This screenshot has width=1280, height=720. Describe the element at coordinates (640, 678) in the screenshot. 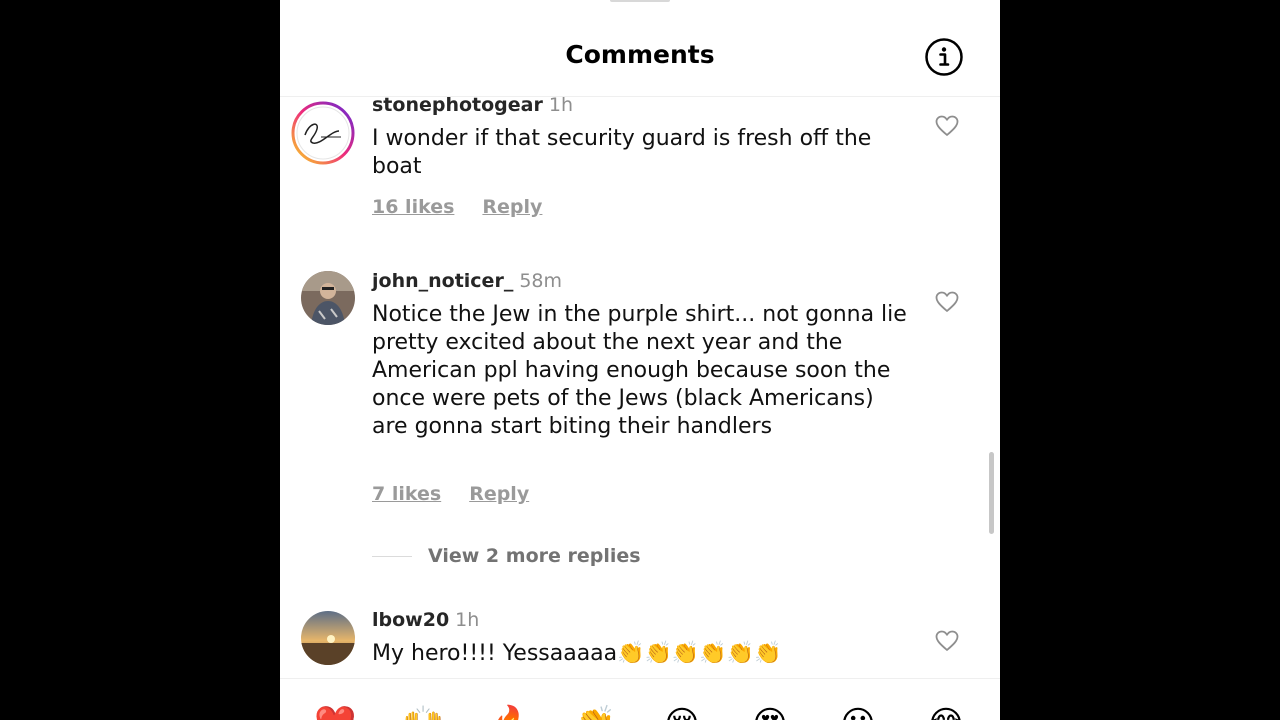

I see `emoji-bar-divider` at that location.